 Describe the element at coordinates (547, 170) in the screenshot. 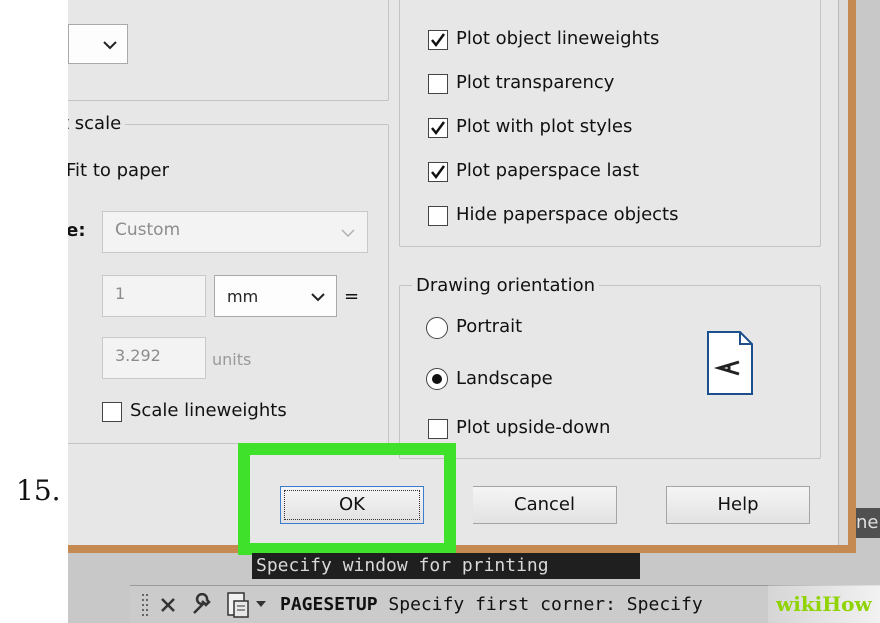

I see `plot-option-label: Plot paperspace last` at that location.